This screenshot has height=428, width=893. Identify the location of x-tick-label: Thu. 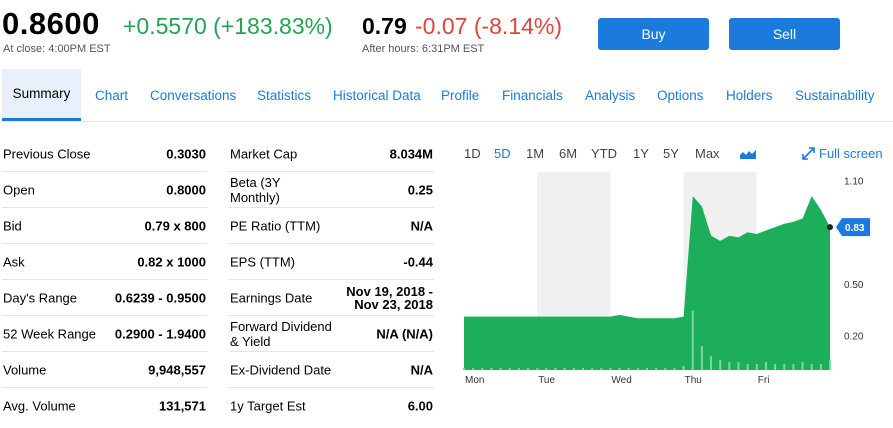
(693, 380).